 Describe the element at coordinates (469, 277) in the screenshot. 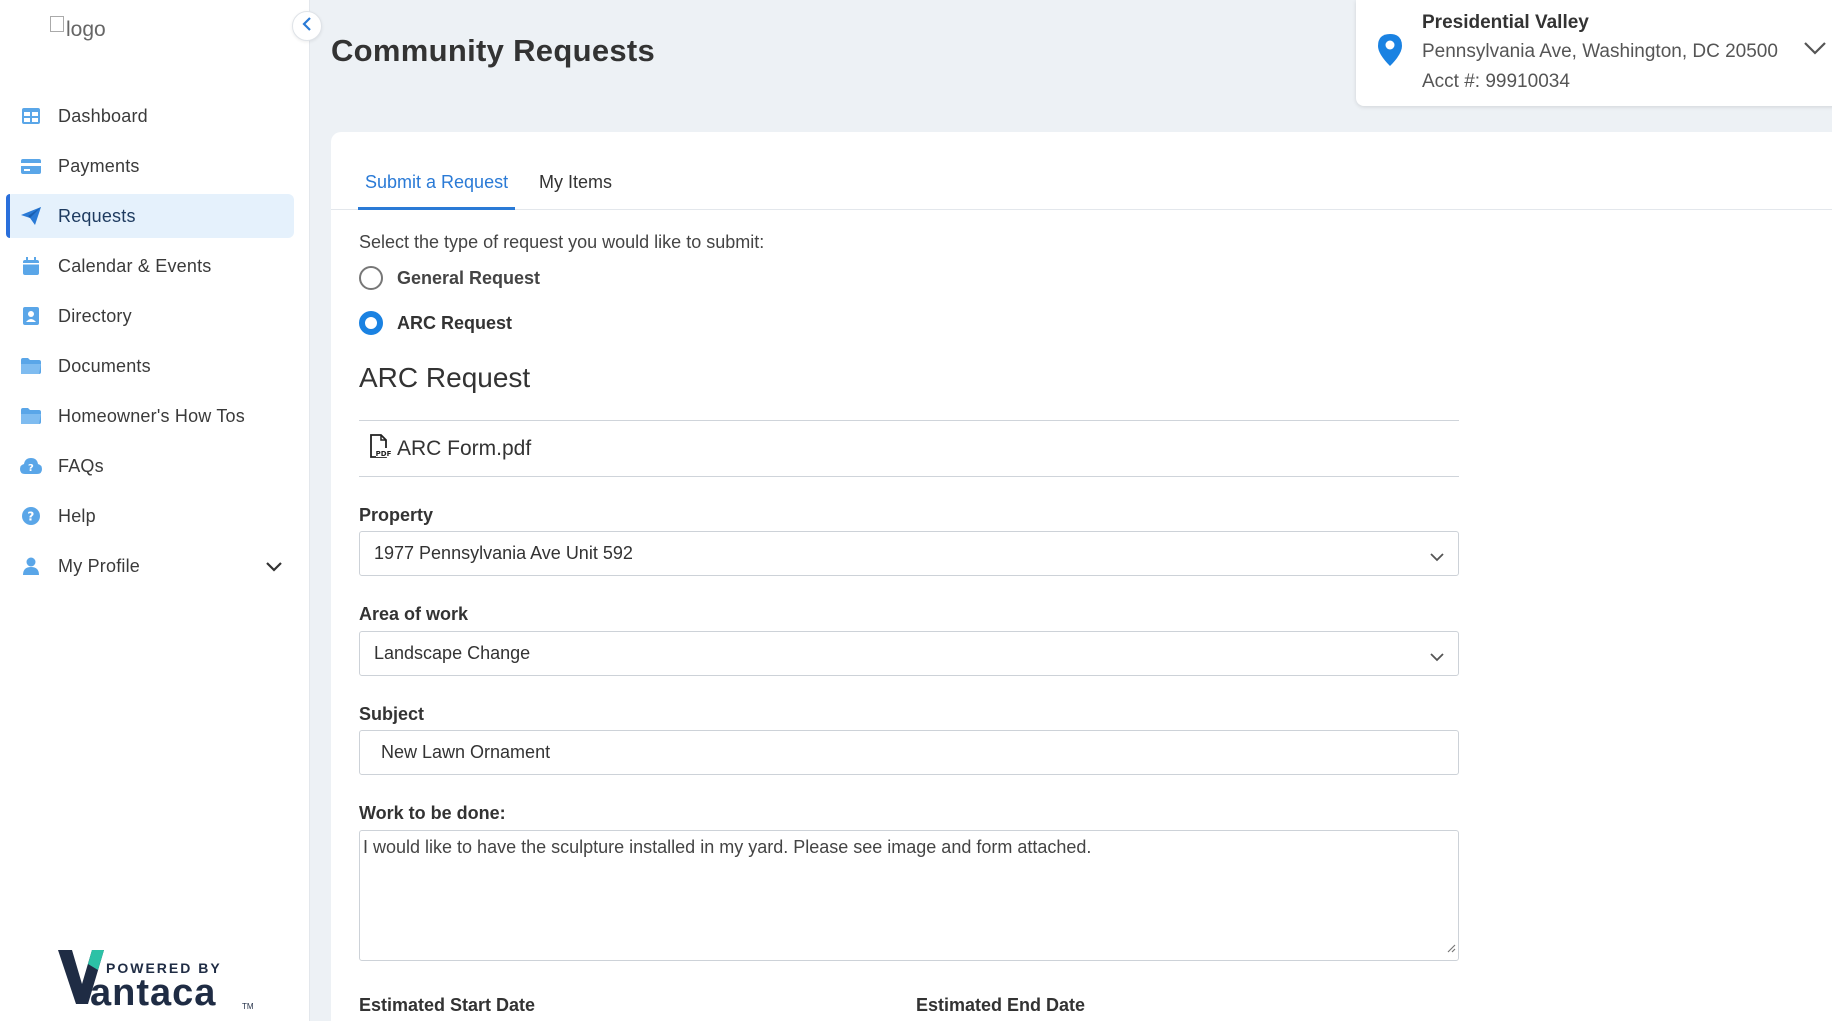

I see `radio-label: General Request` at that location.